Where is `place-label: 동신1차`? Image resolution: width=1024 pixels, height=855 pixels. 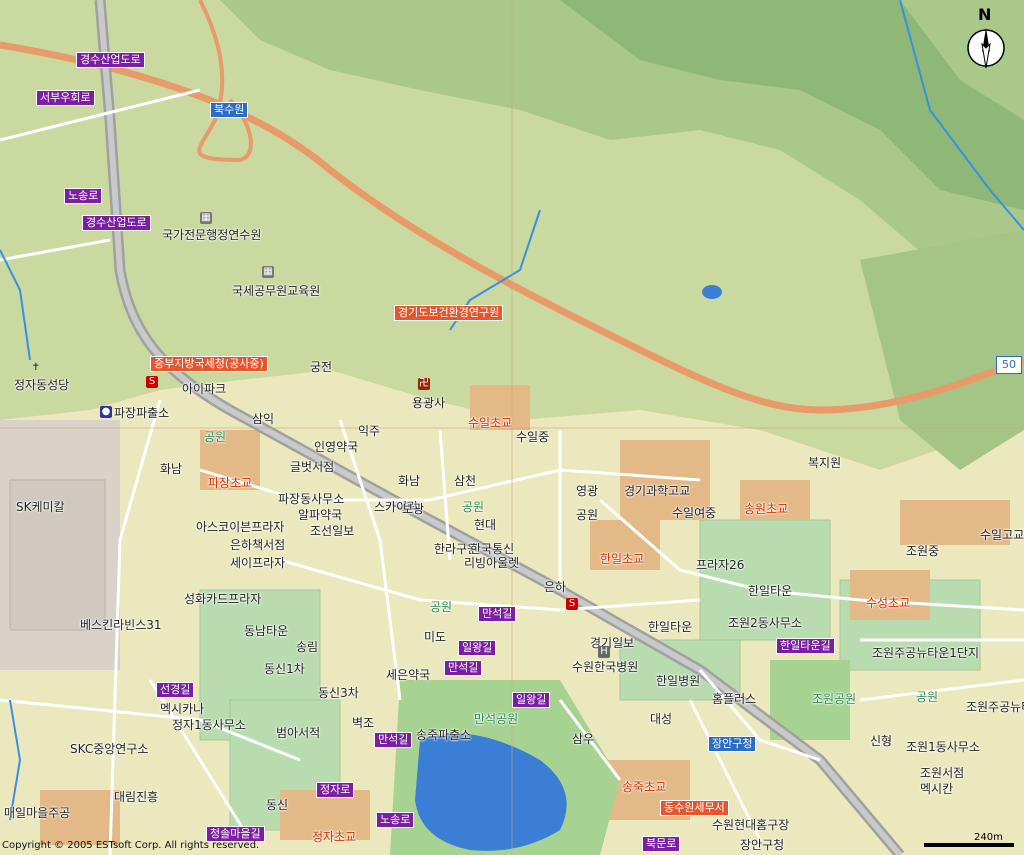
place-label: 동신1차 is located at coordinates (284, 669).